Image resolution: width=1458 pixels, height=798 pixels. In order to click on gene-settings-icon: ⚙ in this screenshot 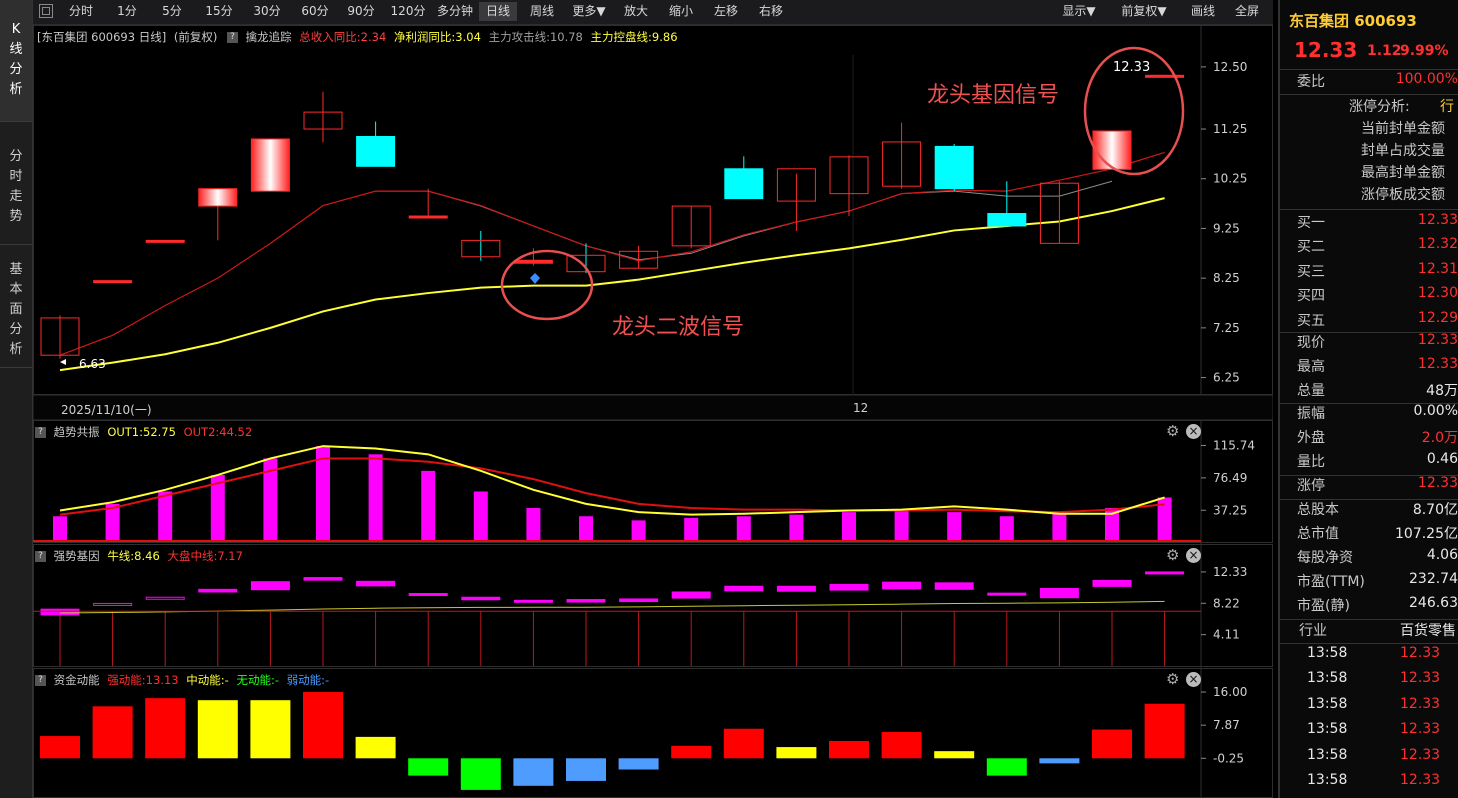, I will do `click(1172, 555)`.